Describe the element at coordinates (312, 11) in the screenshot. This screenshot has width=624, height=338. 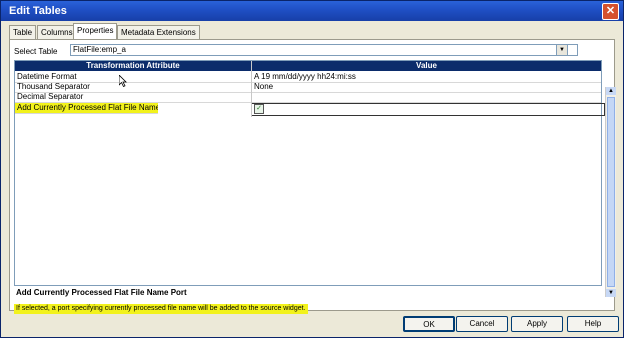
I see `title-bar: Edit Tables ✕` at that location.